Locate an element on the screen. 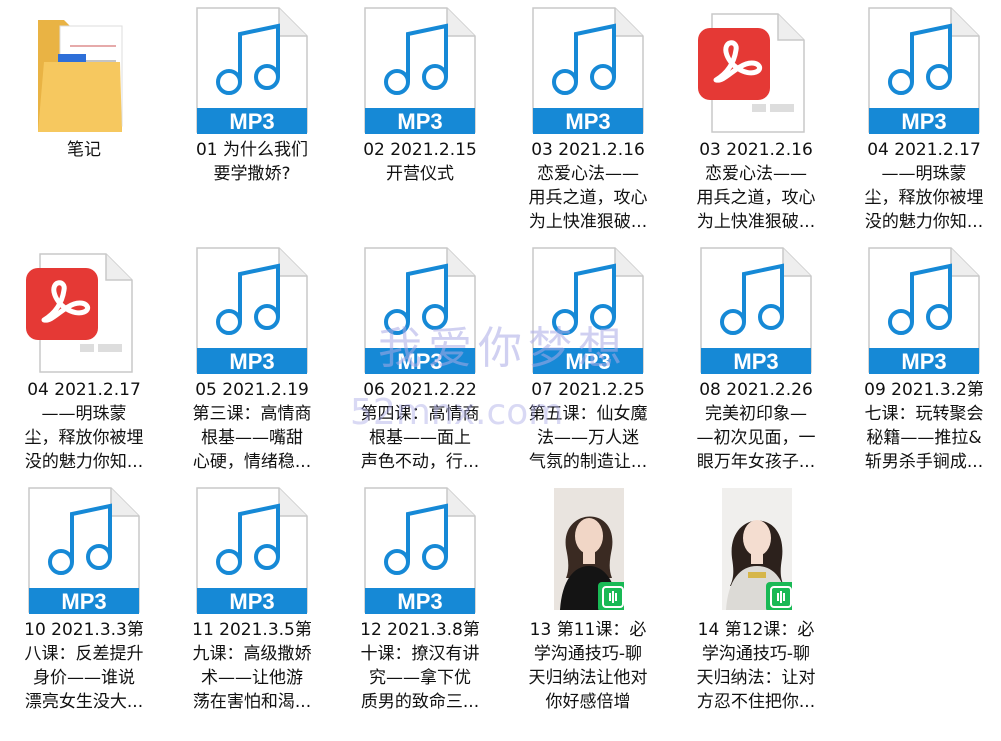 This screenshot has height=741, width=1001. file-item-mp3: MP3 01 为什么我们 要学撒娇? is located at coordinates (252, 120).